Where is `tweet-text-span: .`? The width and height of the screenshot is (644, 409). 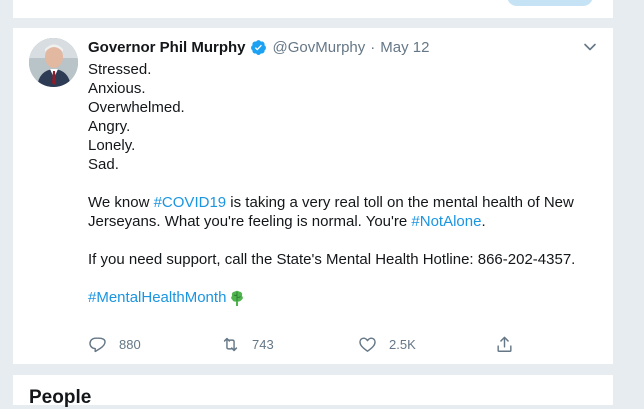
tweet-text-span: . is located at coordinates (483, 221).